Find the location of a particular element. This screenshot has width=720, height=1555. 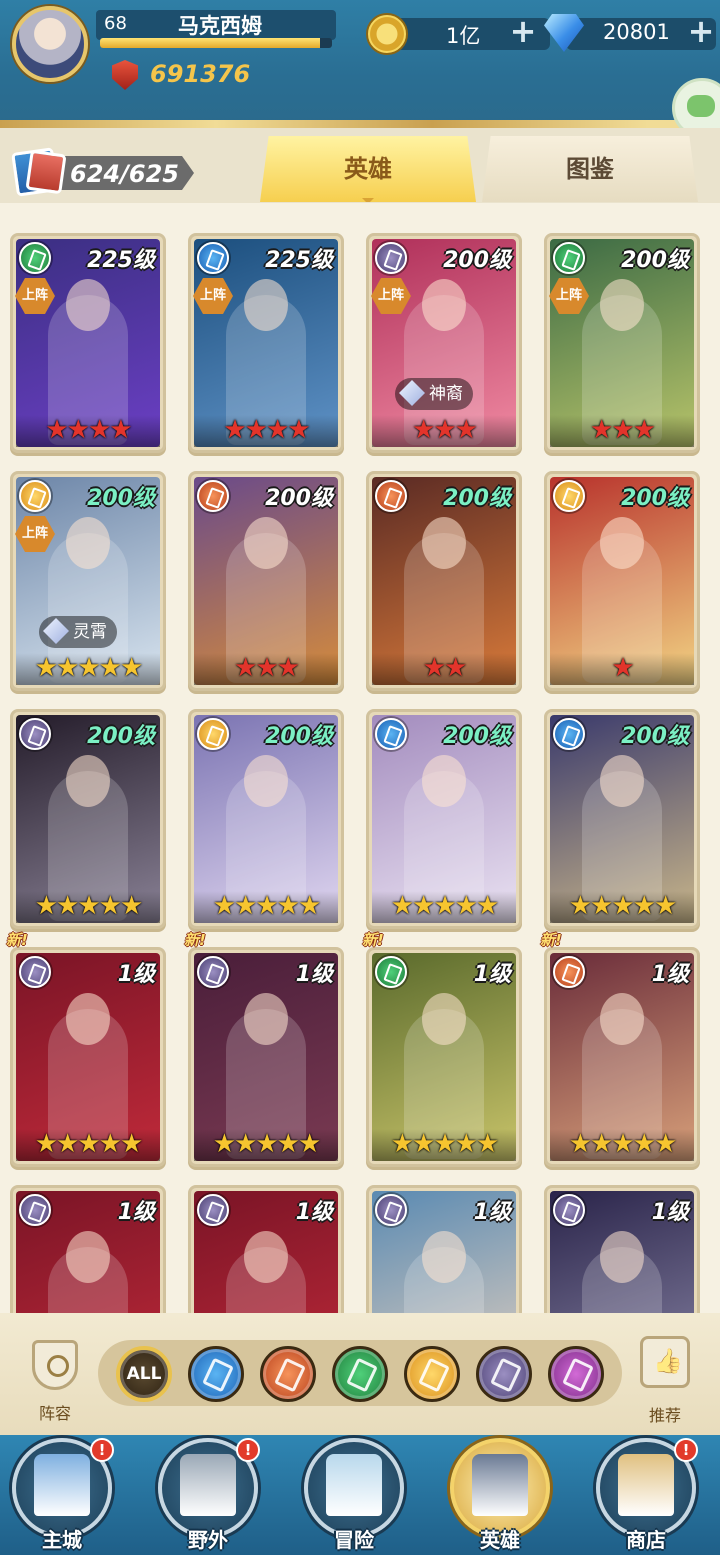

nav-item: 主城! is located at coordinates (62, 1496).